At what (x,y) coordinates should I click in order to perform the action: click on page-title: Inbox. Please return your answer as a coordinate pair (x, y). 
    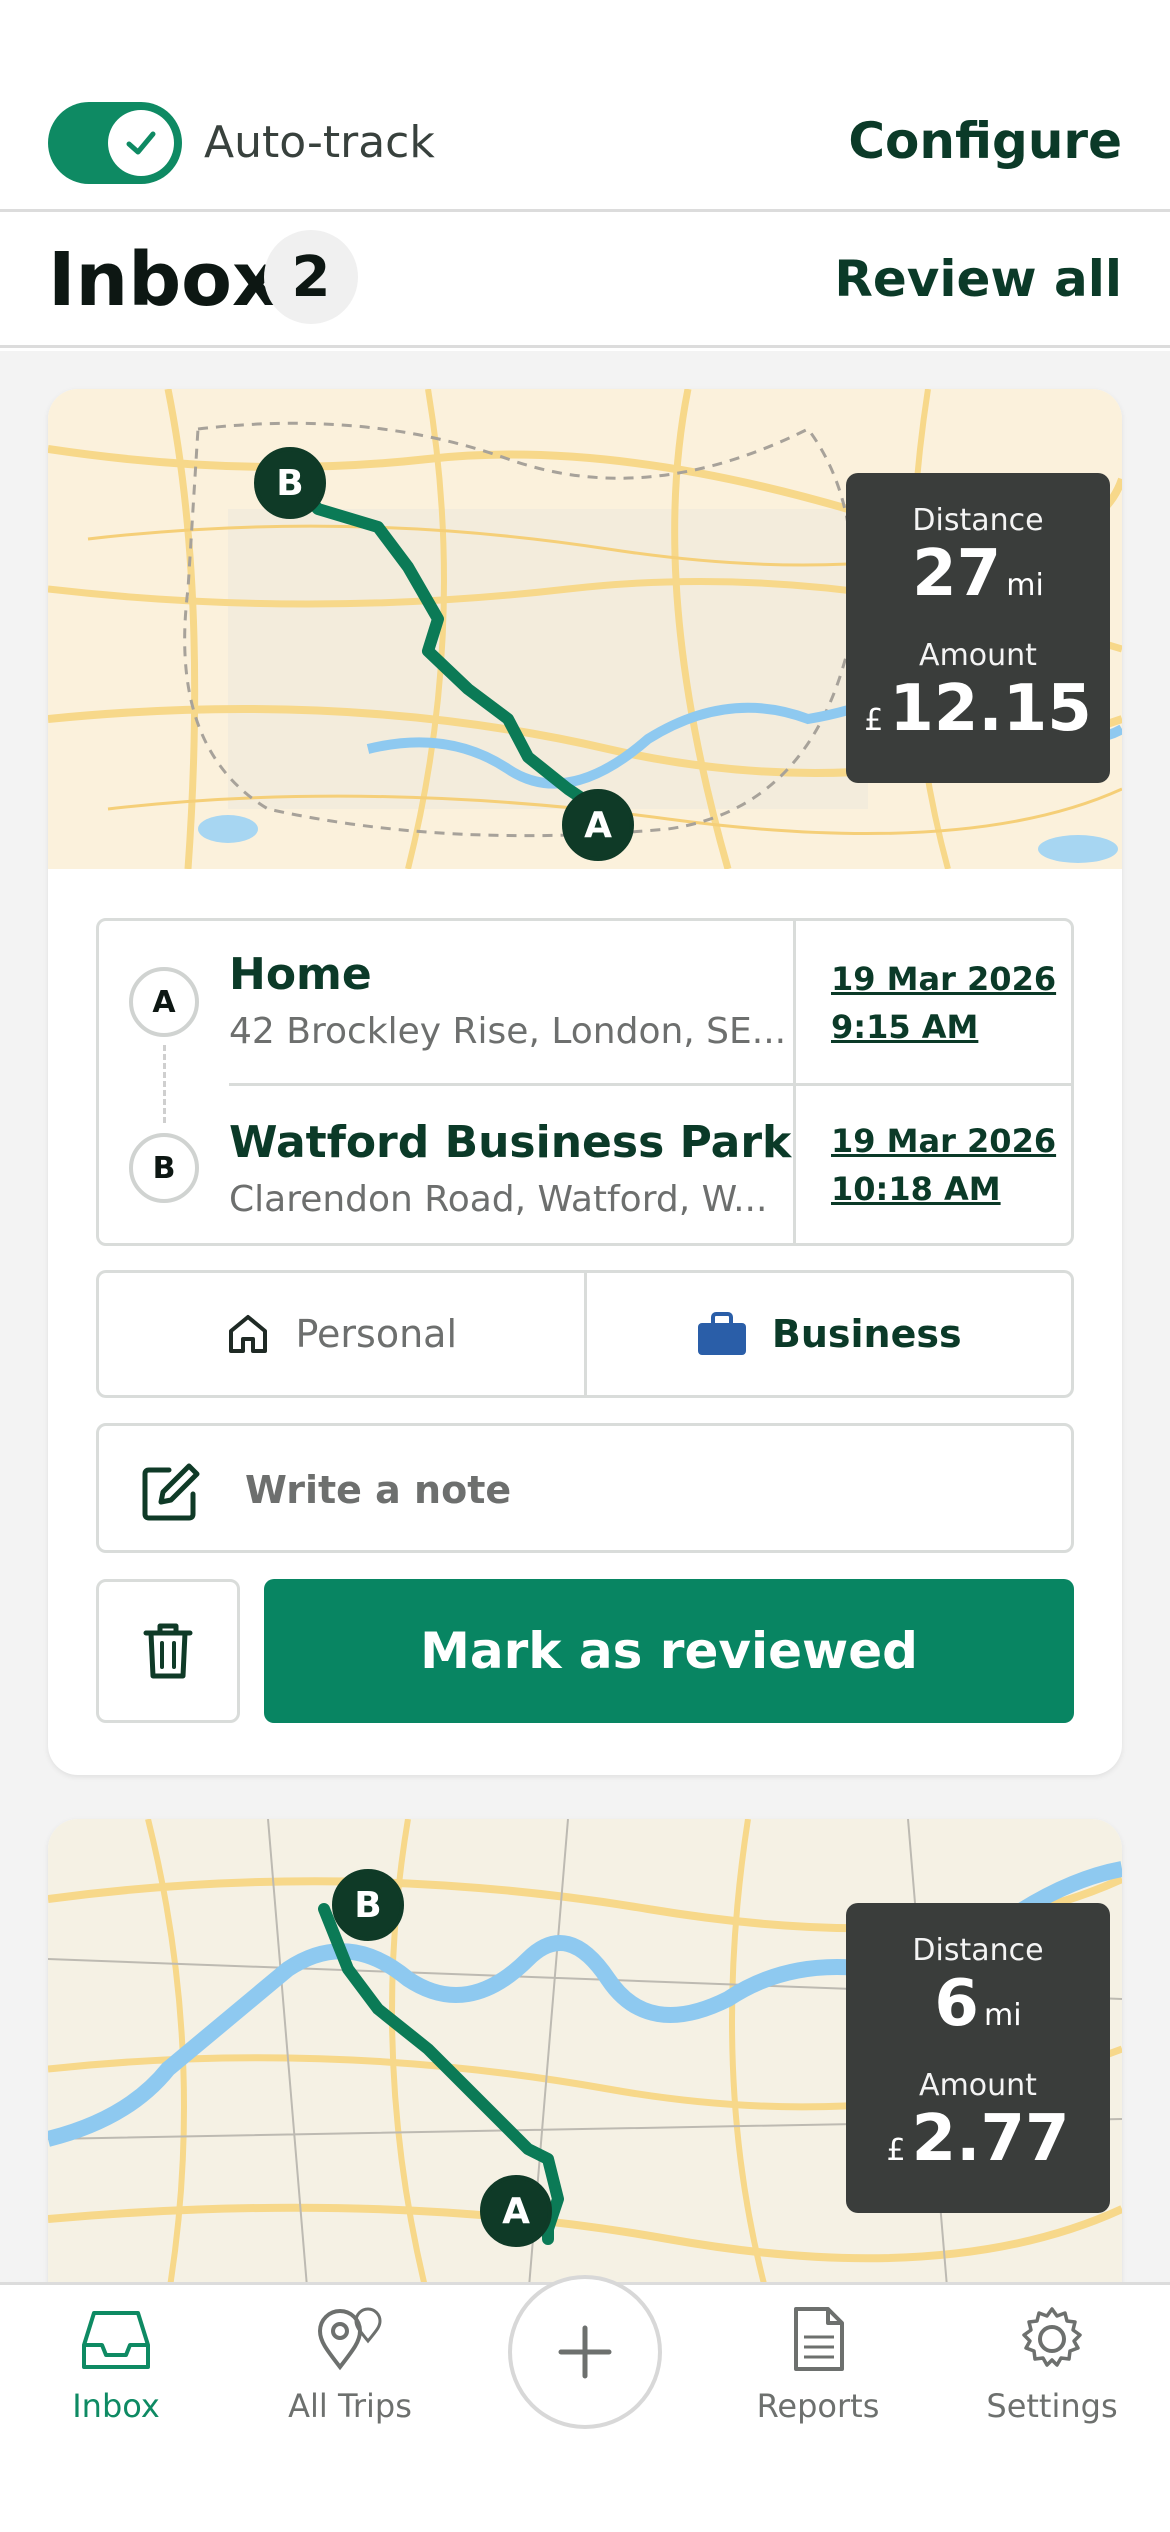
    Looking at the image, I should click on (164, 280).